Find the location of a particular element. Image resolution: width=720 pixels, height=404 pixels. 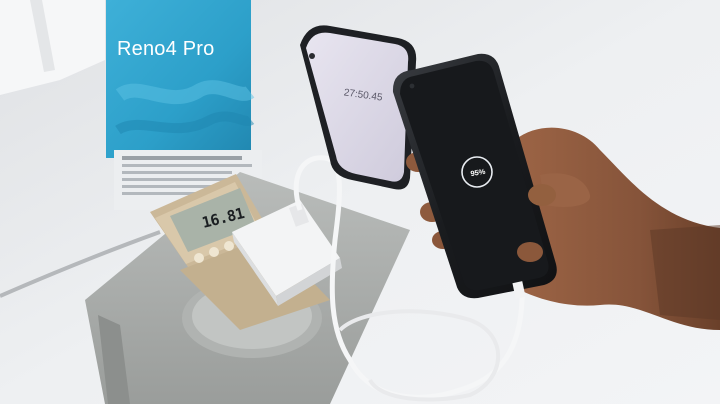

box-brand-text: Reno4 Pro is located at coordinates (166, 49).